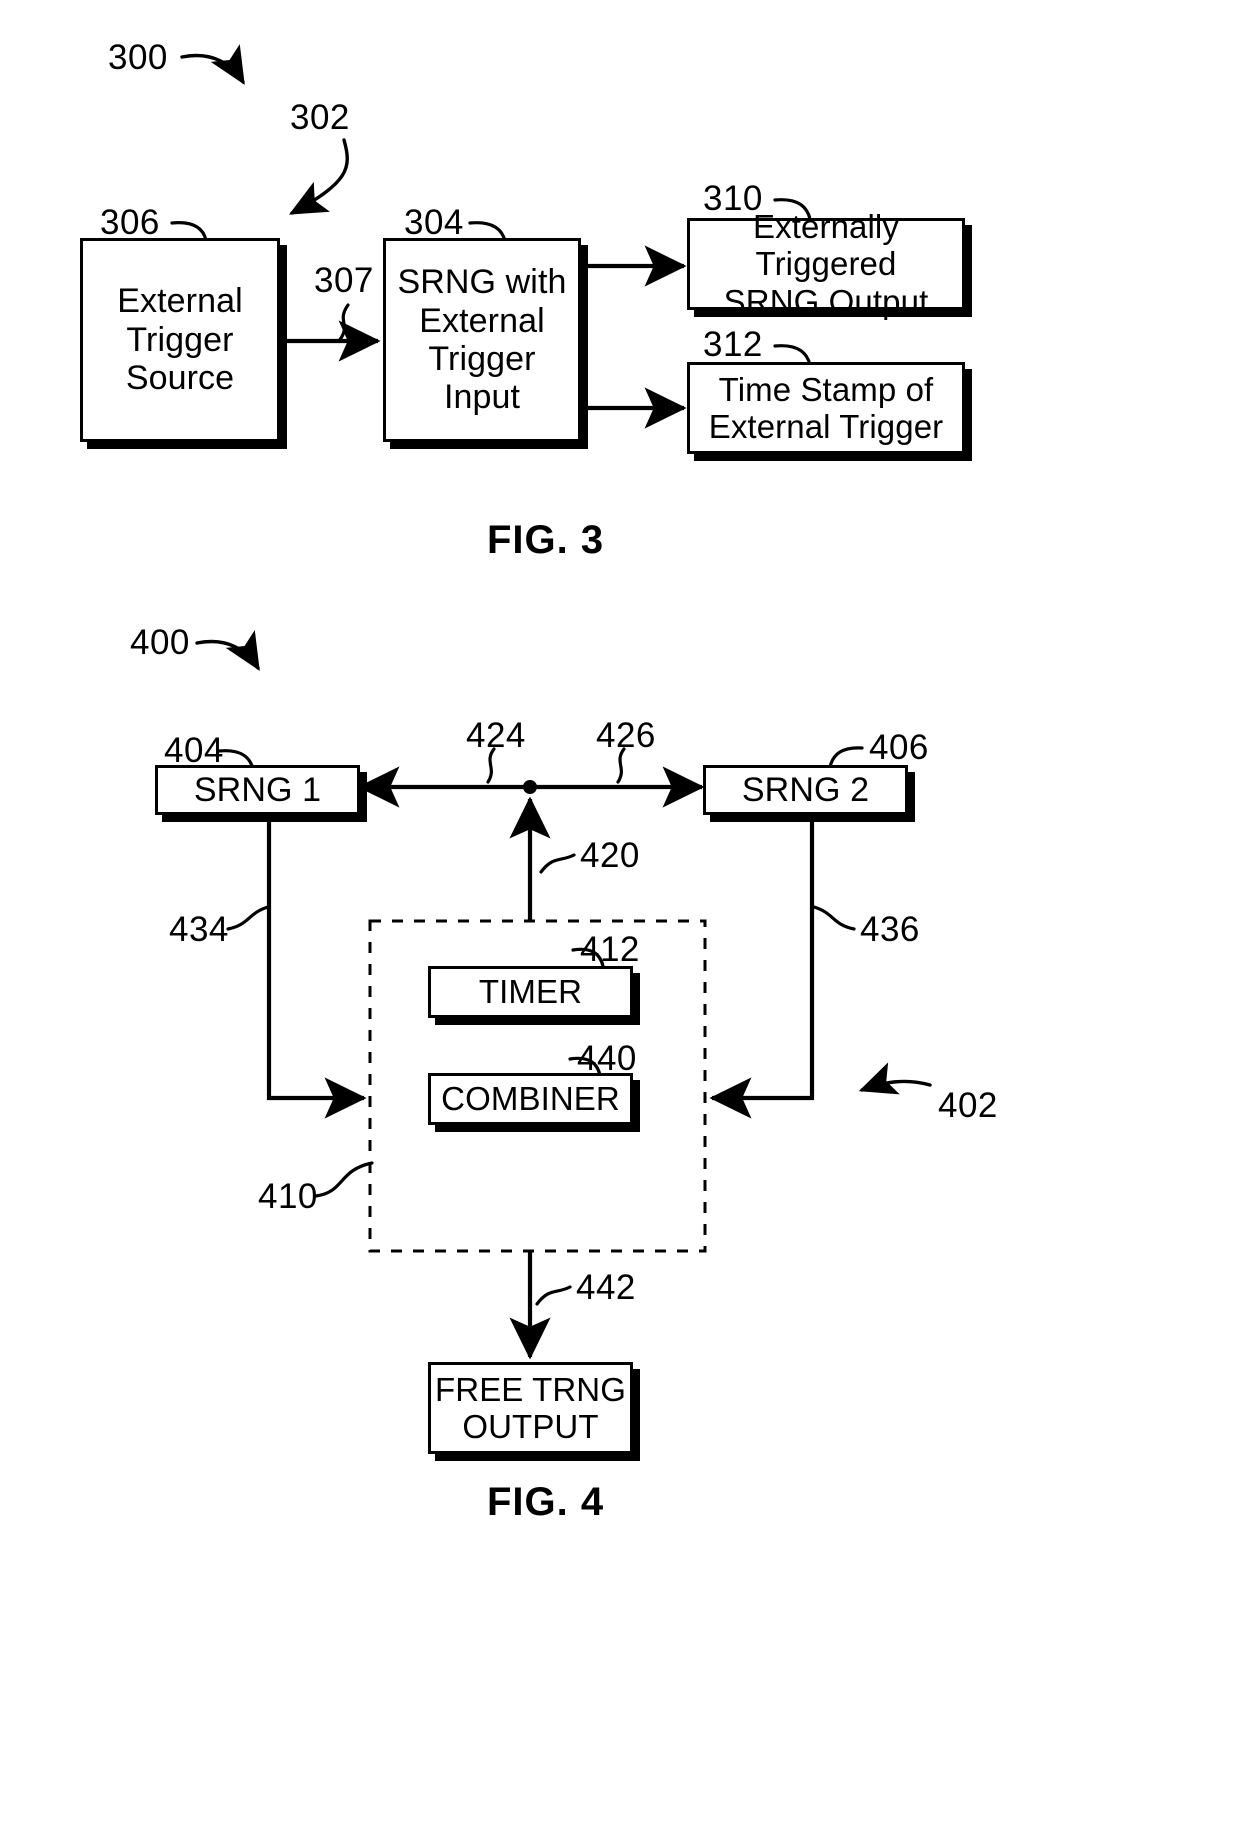 The height and width of the screenshot is (1829, 1240). Describe the element at coordinates (890, 929) in the screenshot. I see `ref-numeral-436: 436` at that location.